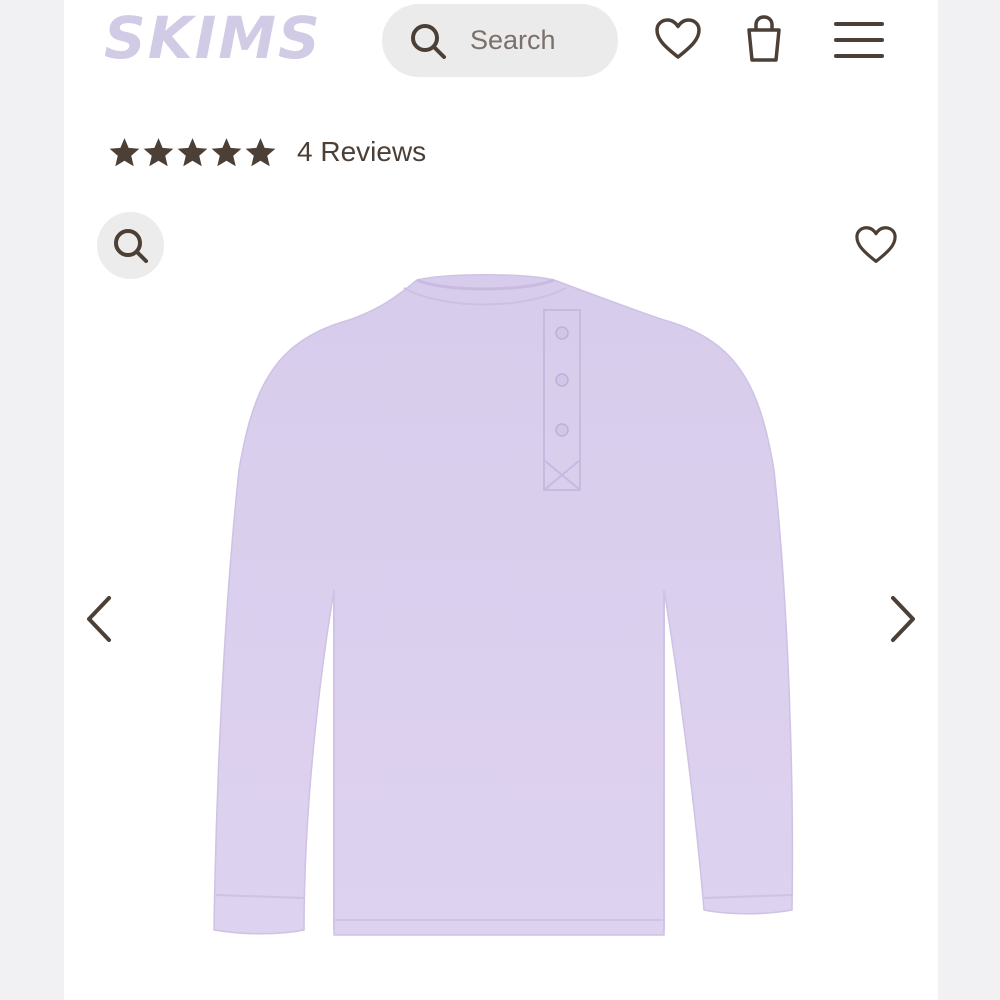 This screenshot has width=1000, height=1000. I want to click on reviews-count-link: 4 Reviews, so click(361, 152).